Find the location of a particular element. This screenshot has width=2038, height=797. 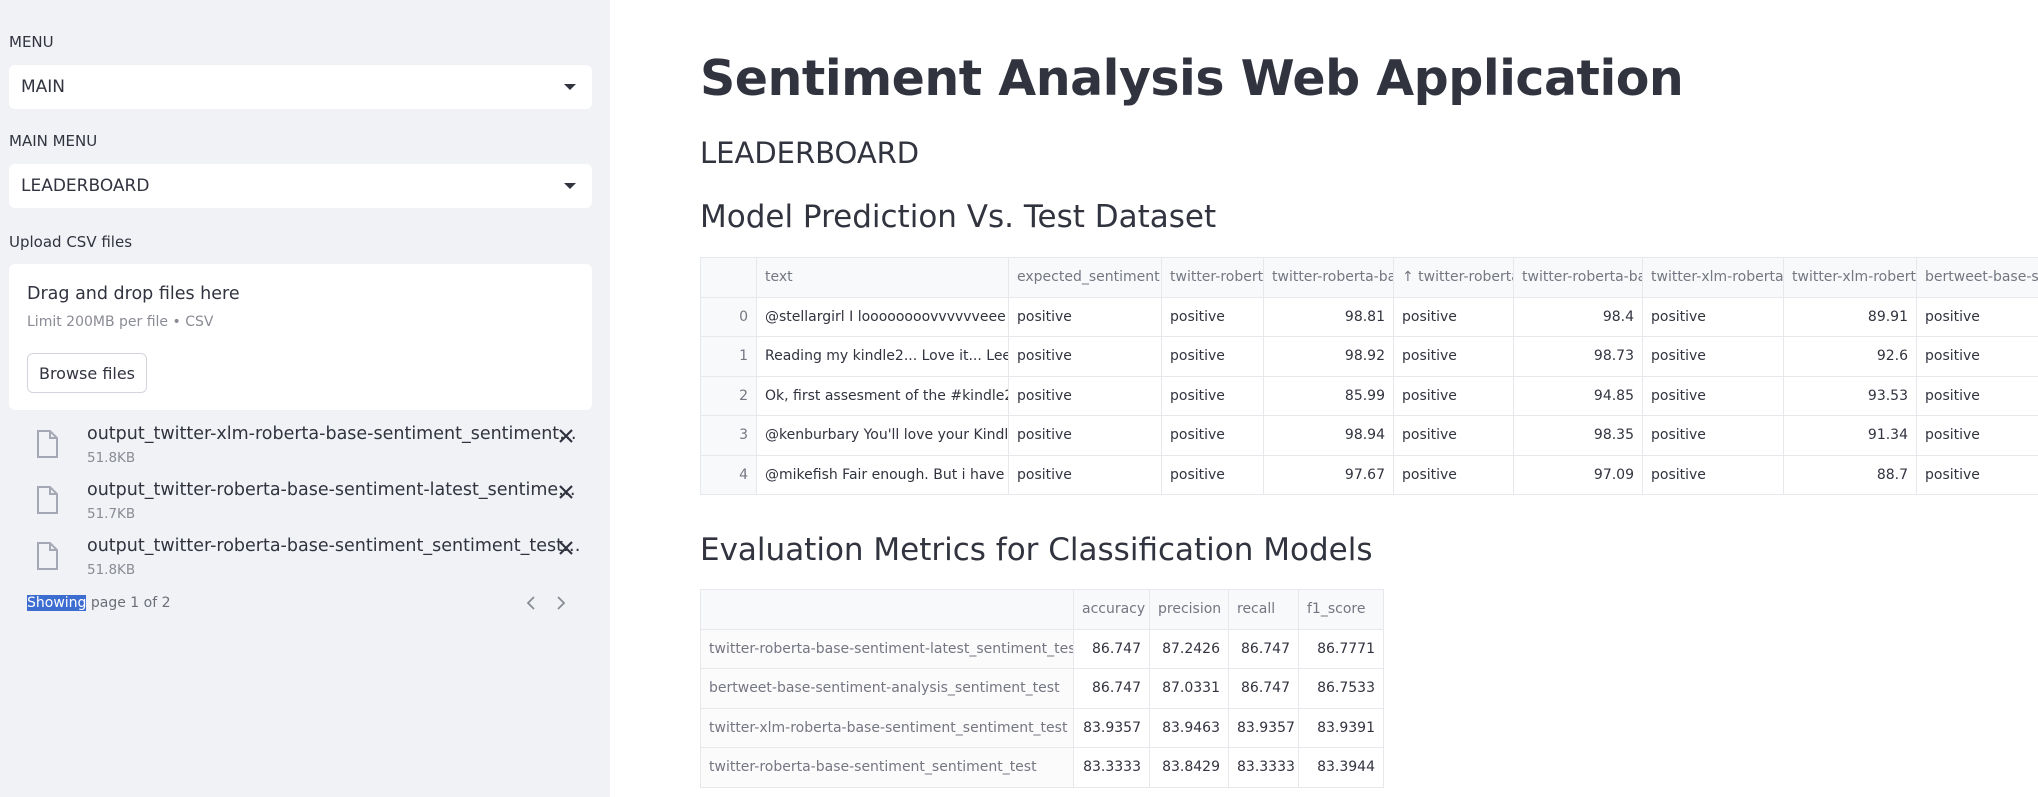

table-cell: 83.3944 is located at coordinates (1341, 767).